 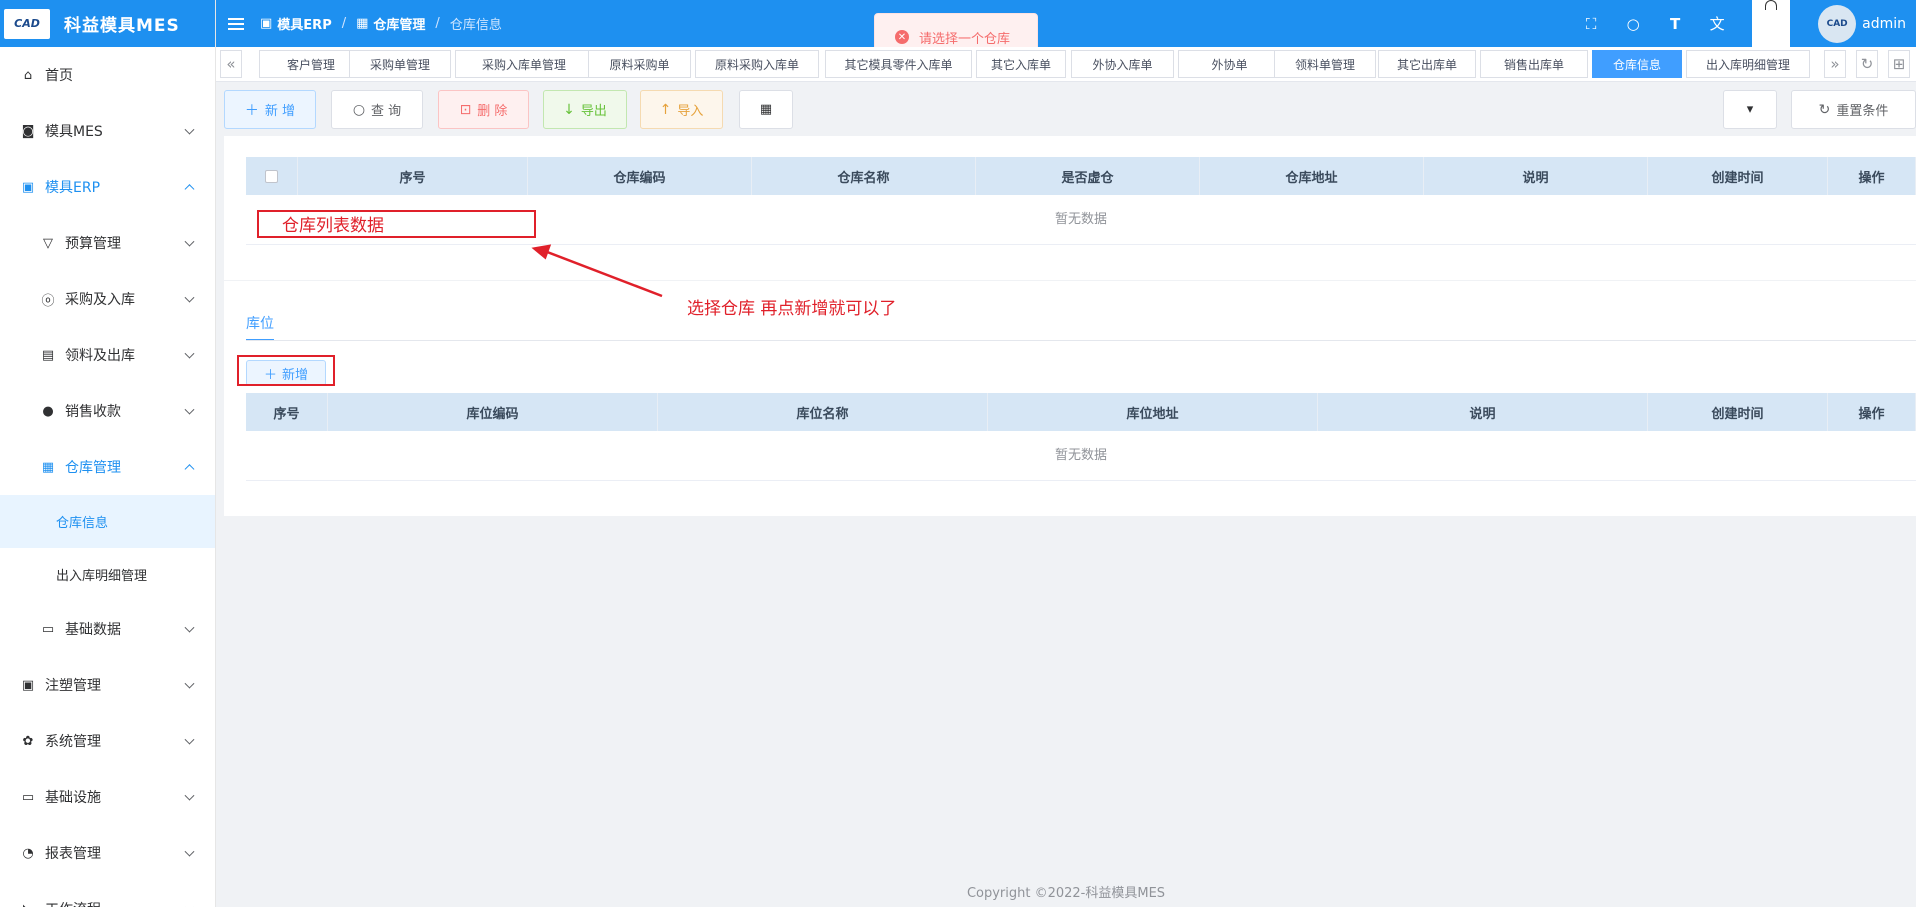 What do you see at coordinates (107, 243) in the screenshot?
I see `sidebar-item-budget: ▽ 预算管理` at bounding box center [107, 243].